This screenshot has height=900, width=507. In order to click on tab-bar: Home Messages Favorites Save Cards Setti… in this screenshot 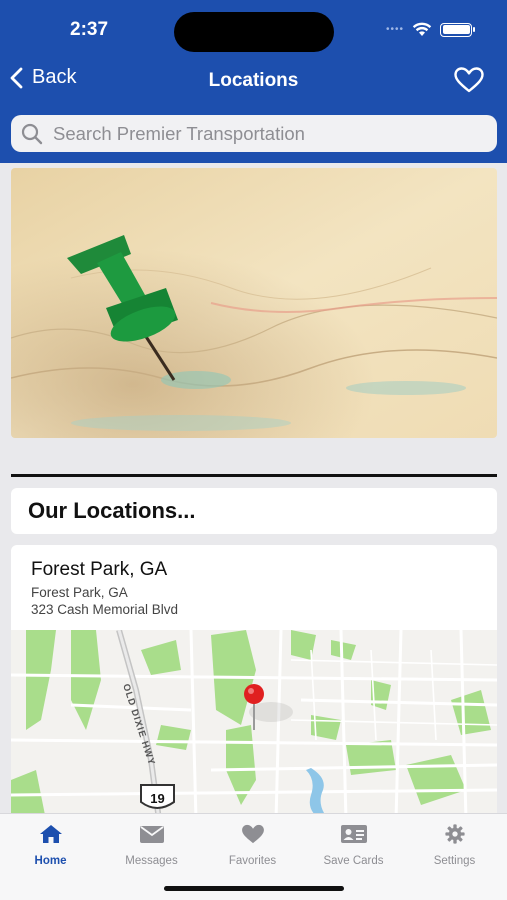, I will do `click(253, 856)`.